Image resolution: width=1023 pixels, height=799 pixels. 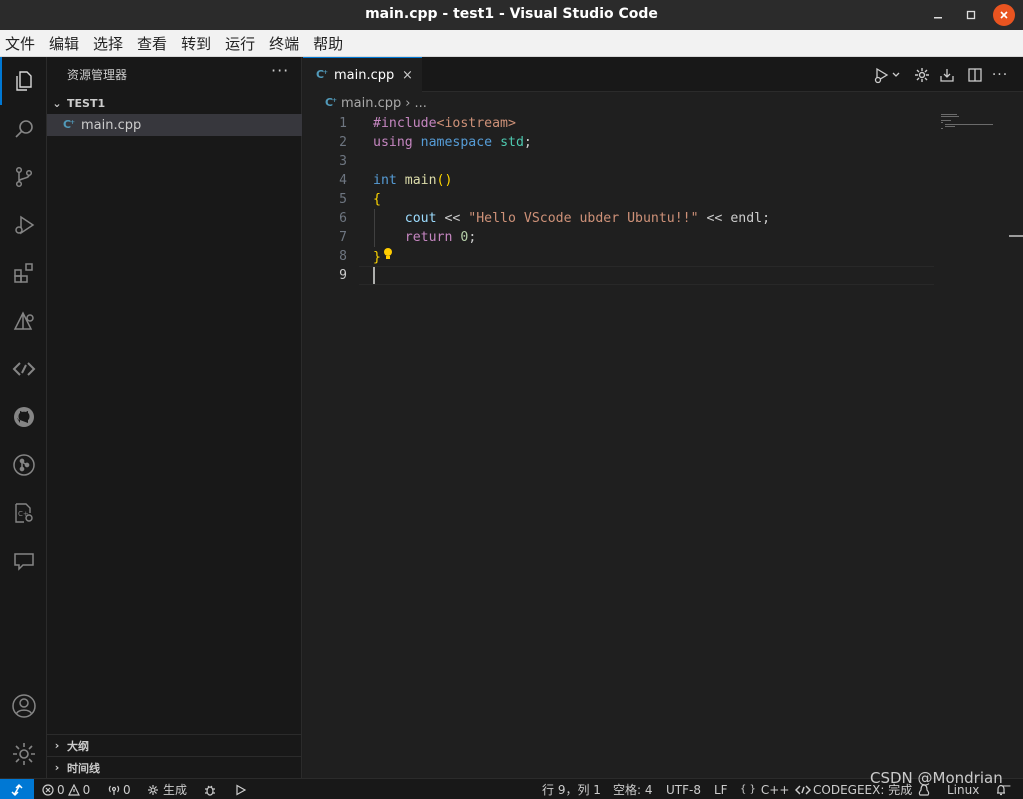 What do you see at coordinates (472, 237) in the screenshot?
I see `punctuation-token: ;` at bounding box center [472, 237].